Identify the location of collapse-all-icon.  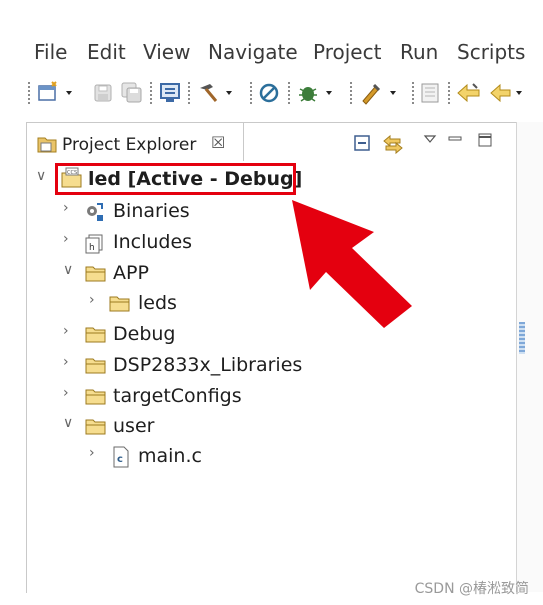
(362, 143).